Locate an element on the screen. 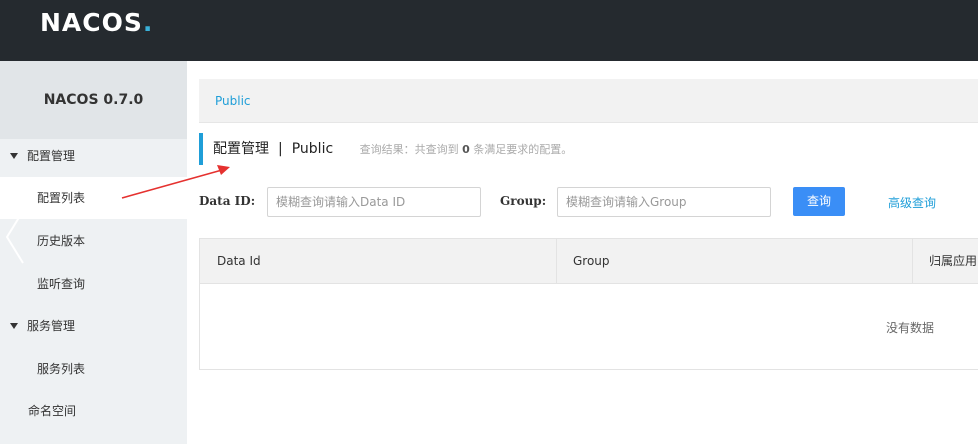  breadcrumb: Public is located at coordinates (588, 101).